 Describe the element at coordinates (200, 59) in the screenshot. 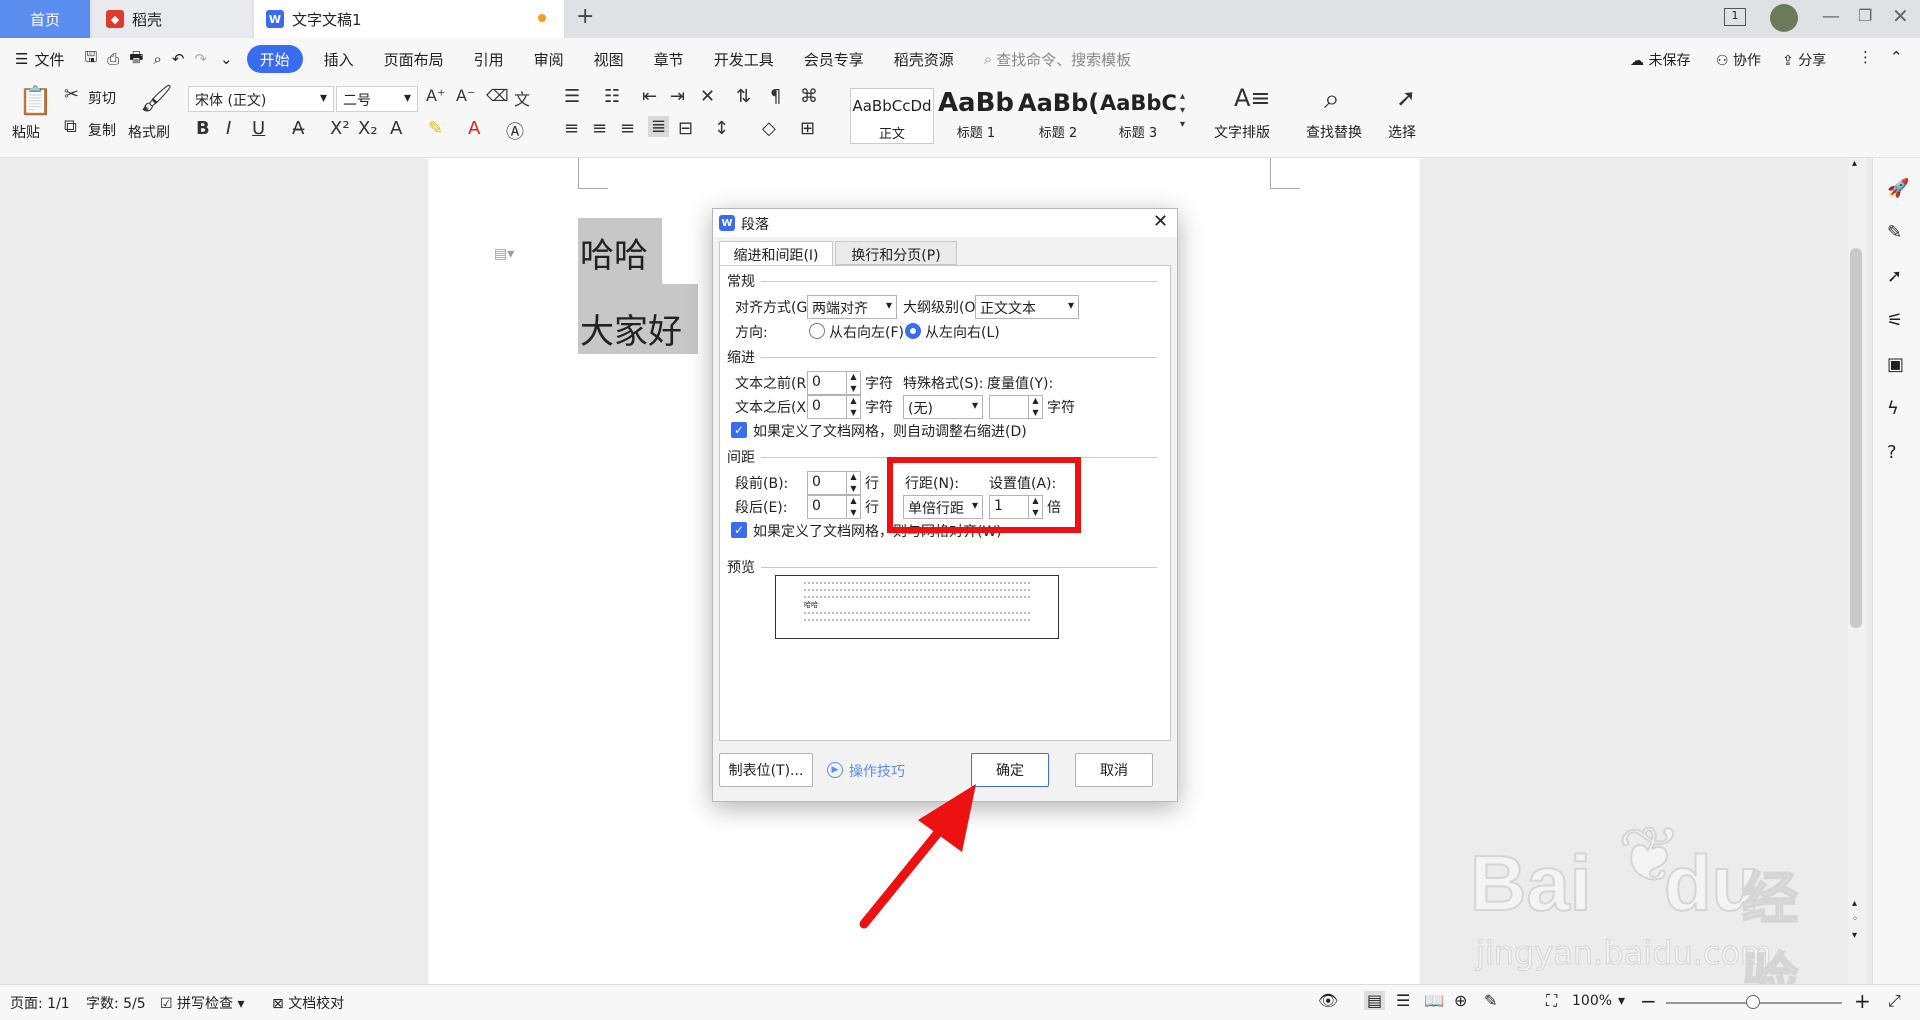

I see `redo-icon: ↷` at that location.